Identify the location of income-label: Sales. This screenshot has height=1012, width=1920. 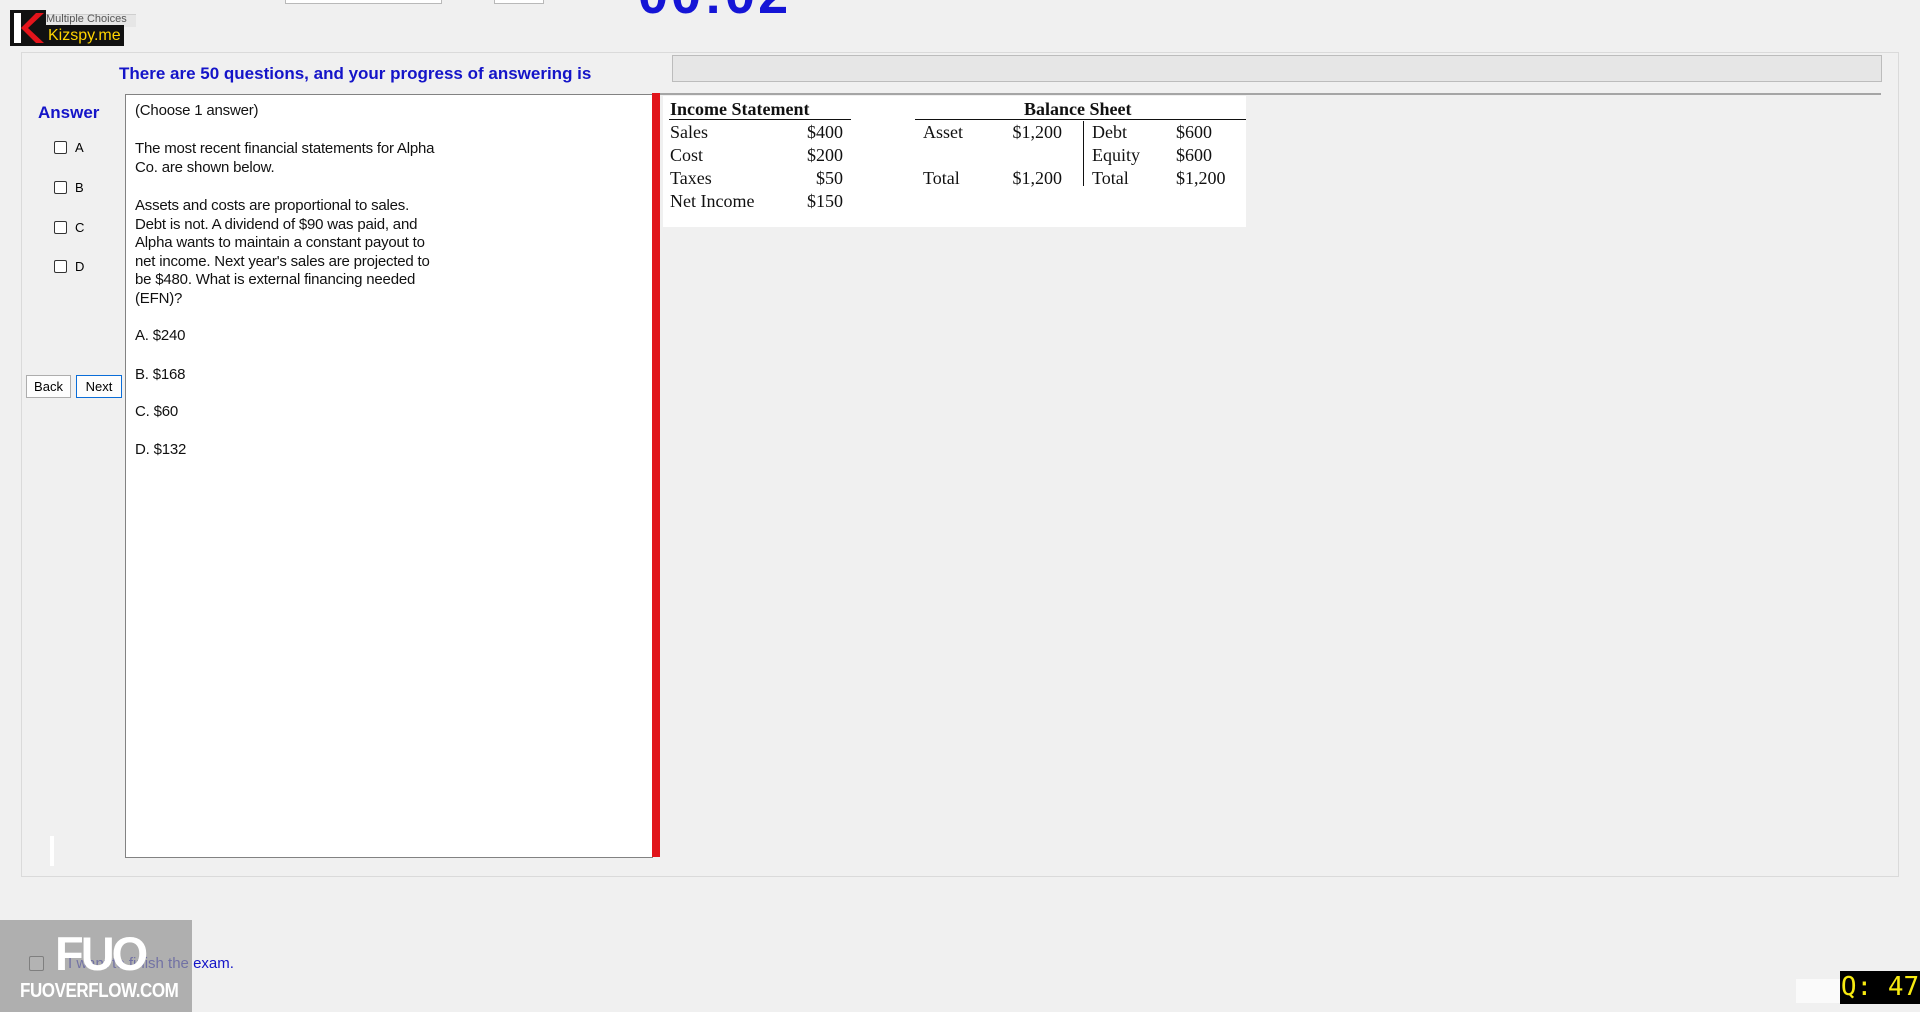
(689, 132).